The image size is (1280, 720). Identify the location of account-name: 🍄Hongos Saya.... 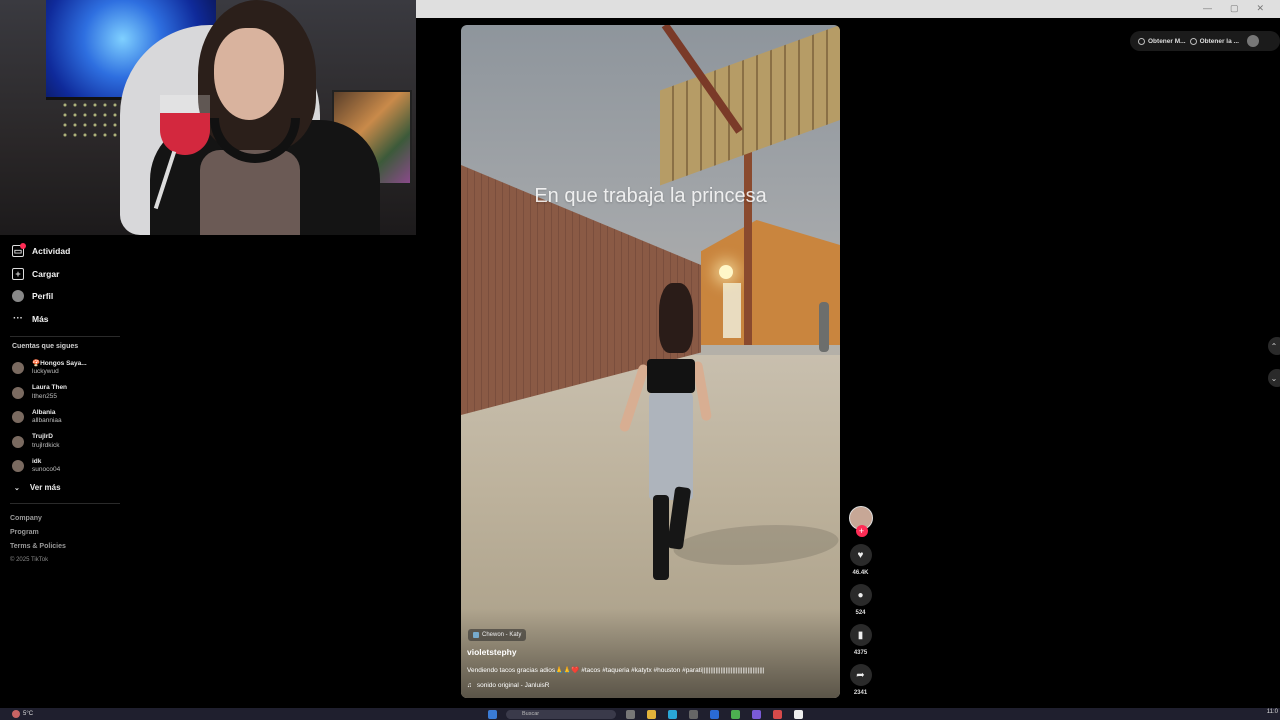
(59, 363).